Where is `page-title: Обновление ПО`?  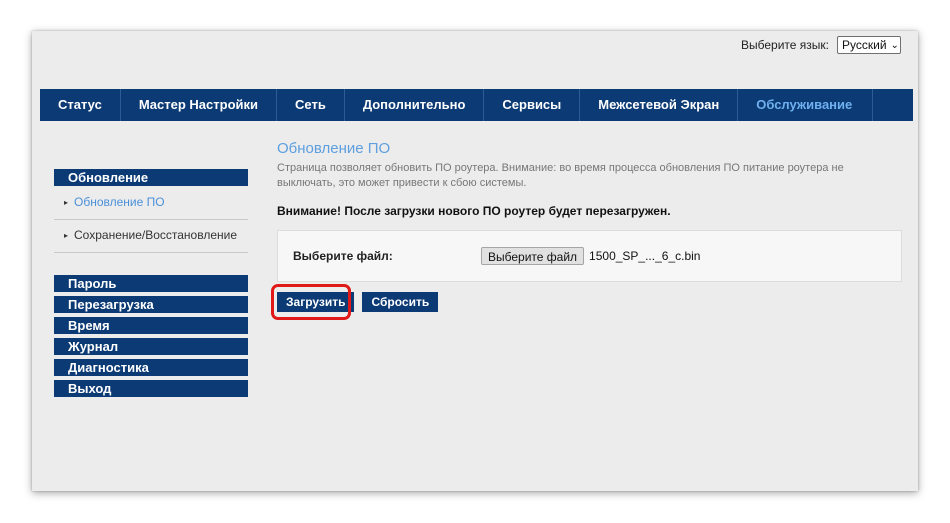 page-title: Обновление ПО is located at coordinates (334, 148).